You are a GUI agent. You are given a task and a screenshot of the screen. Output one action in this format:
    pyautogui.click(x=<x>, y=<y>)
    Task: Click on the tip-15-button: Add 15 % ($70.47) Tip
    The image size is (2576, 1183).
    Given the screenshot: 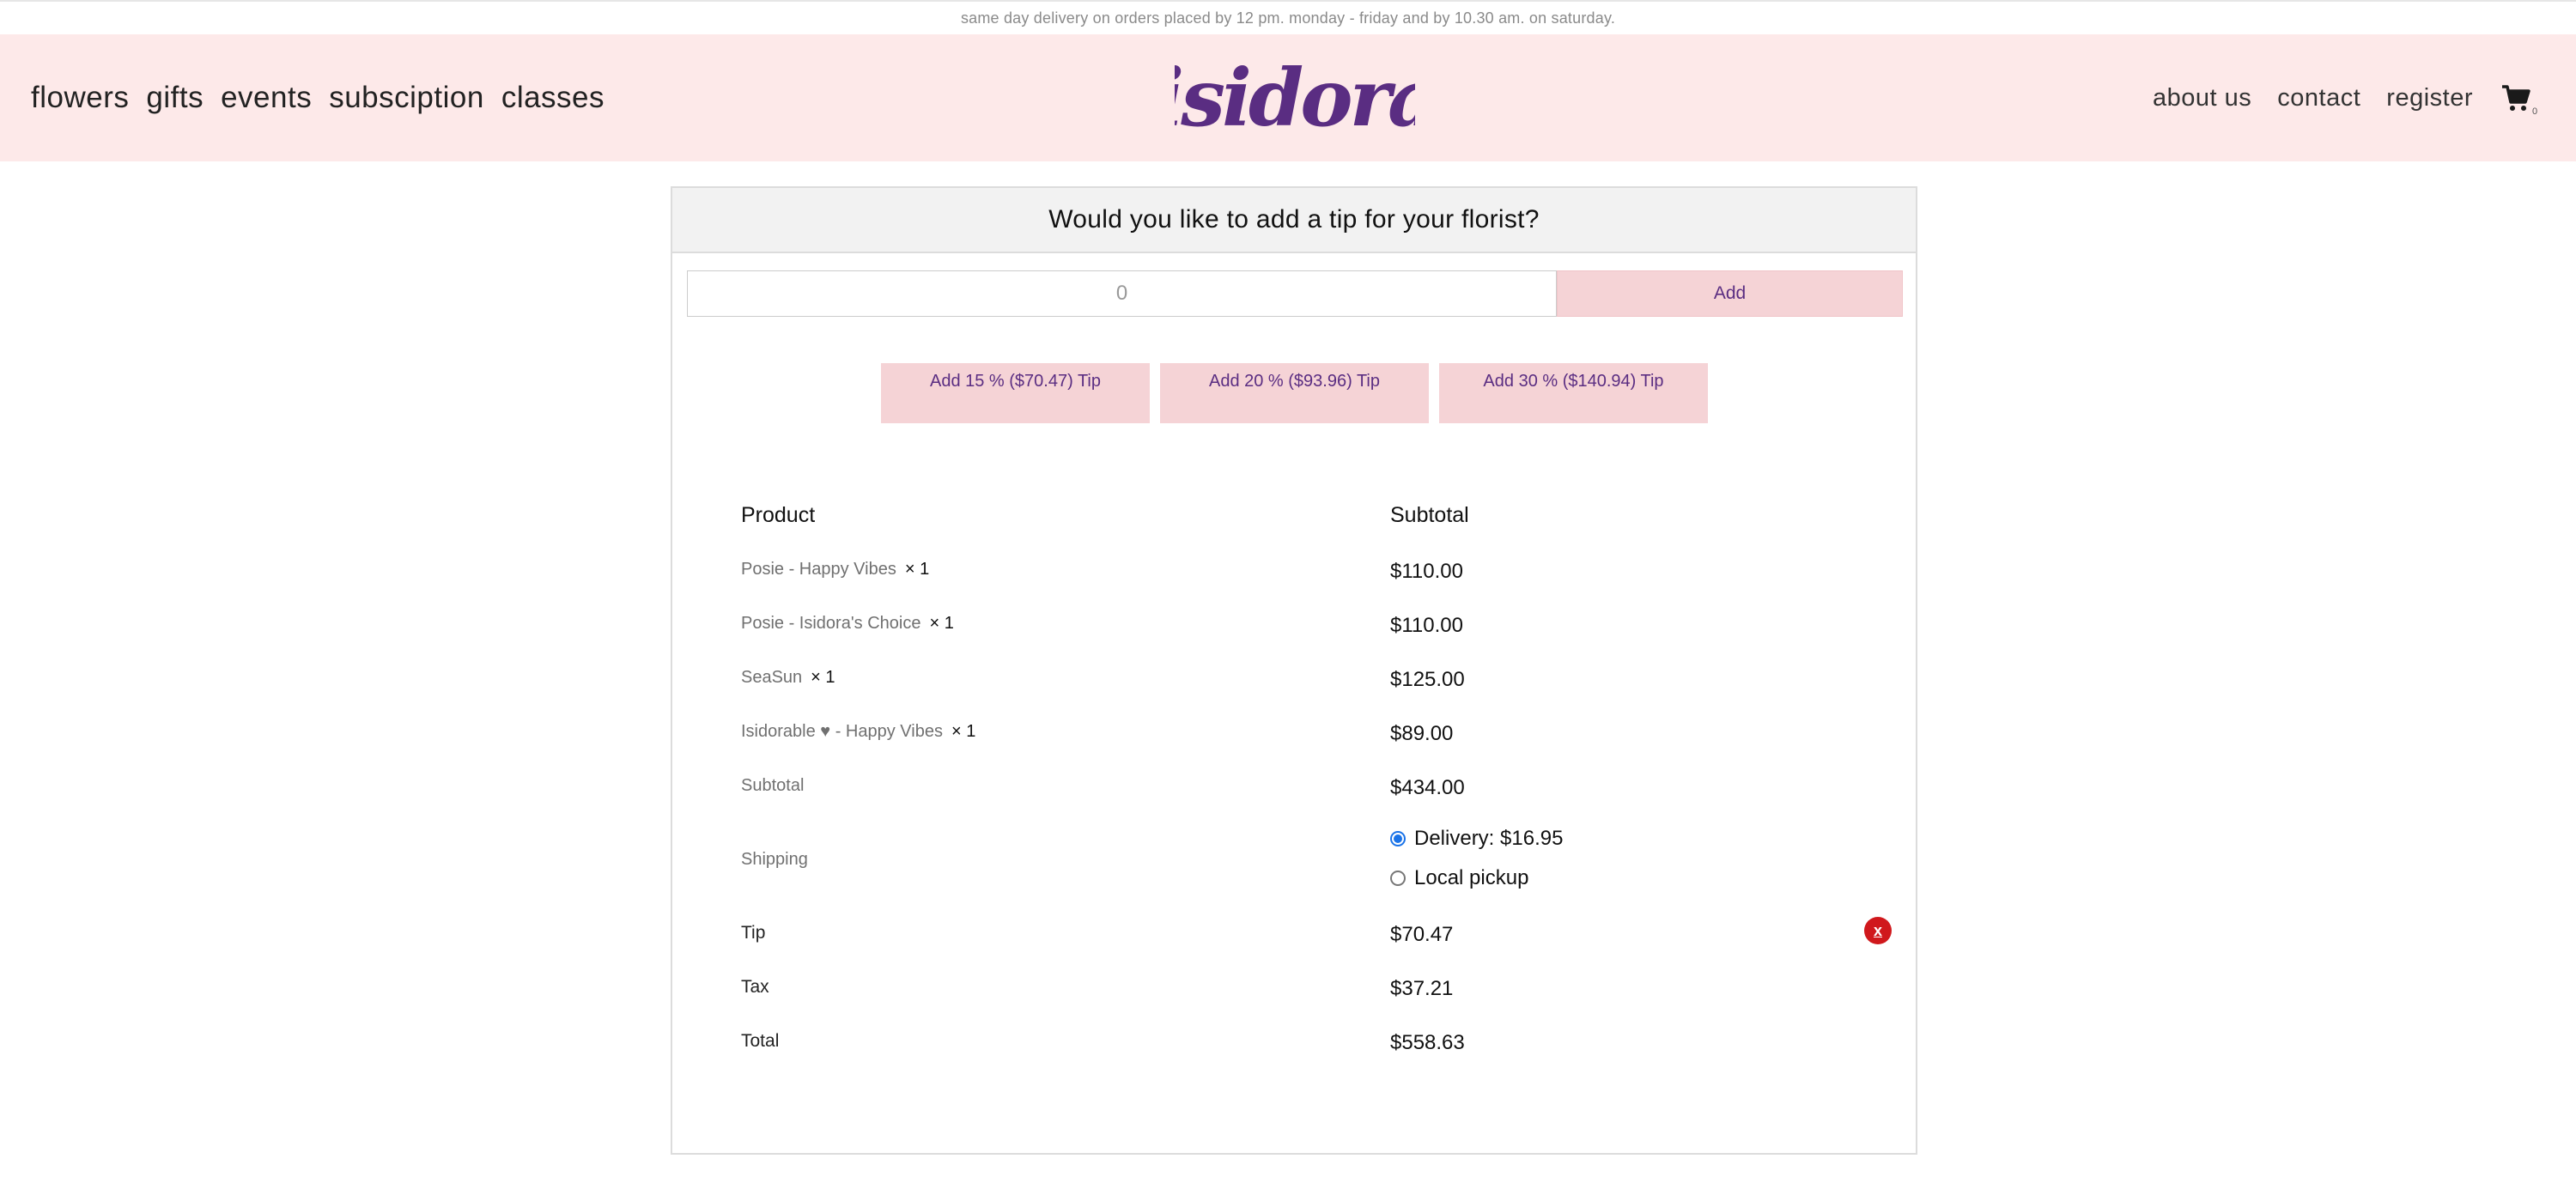 What is the action you would take?
    pyautogui.click(x=1016, y=393)
    